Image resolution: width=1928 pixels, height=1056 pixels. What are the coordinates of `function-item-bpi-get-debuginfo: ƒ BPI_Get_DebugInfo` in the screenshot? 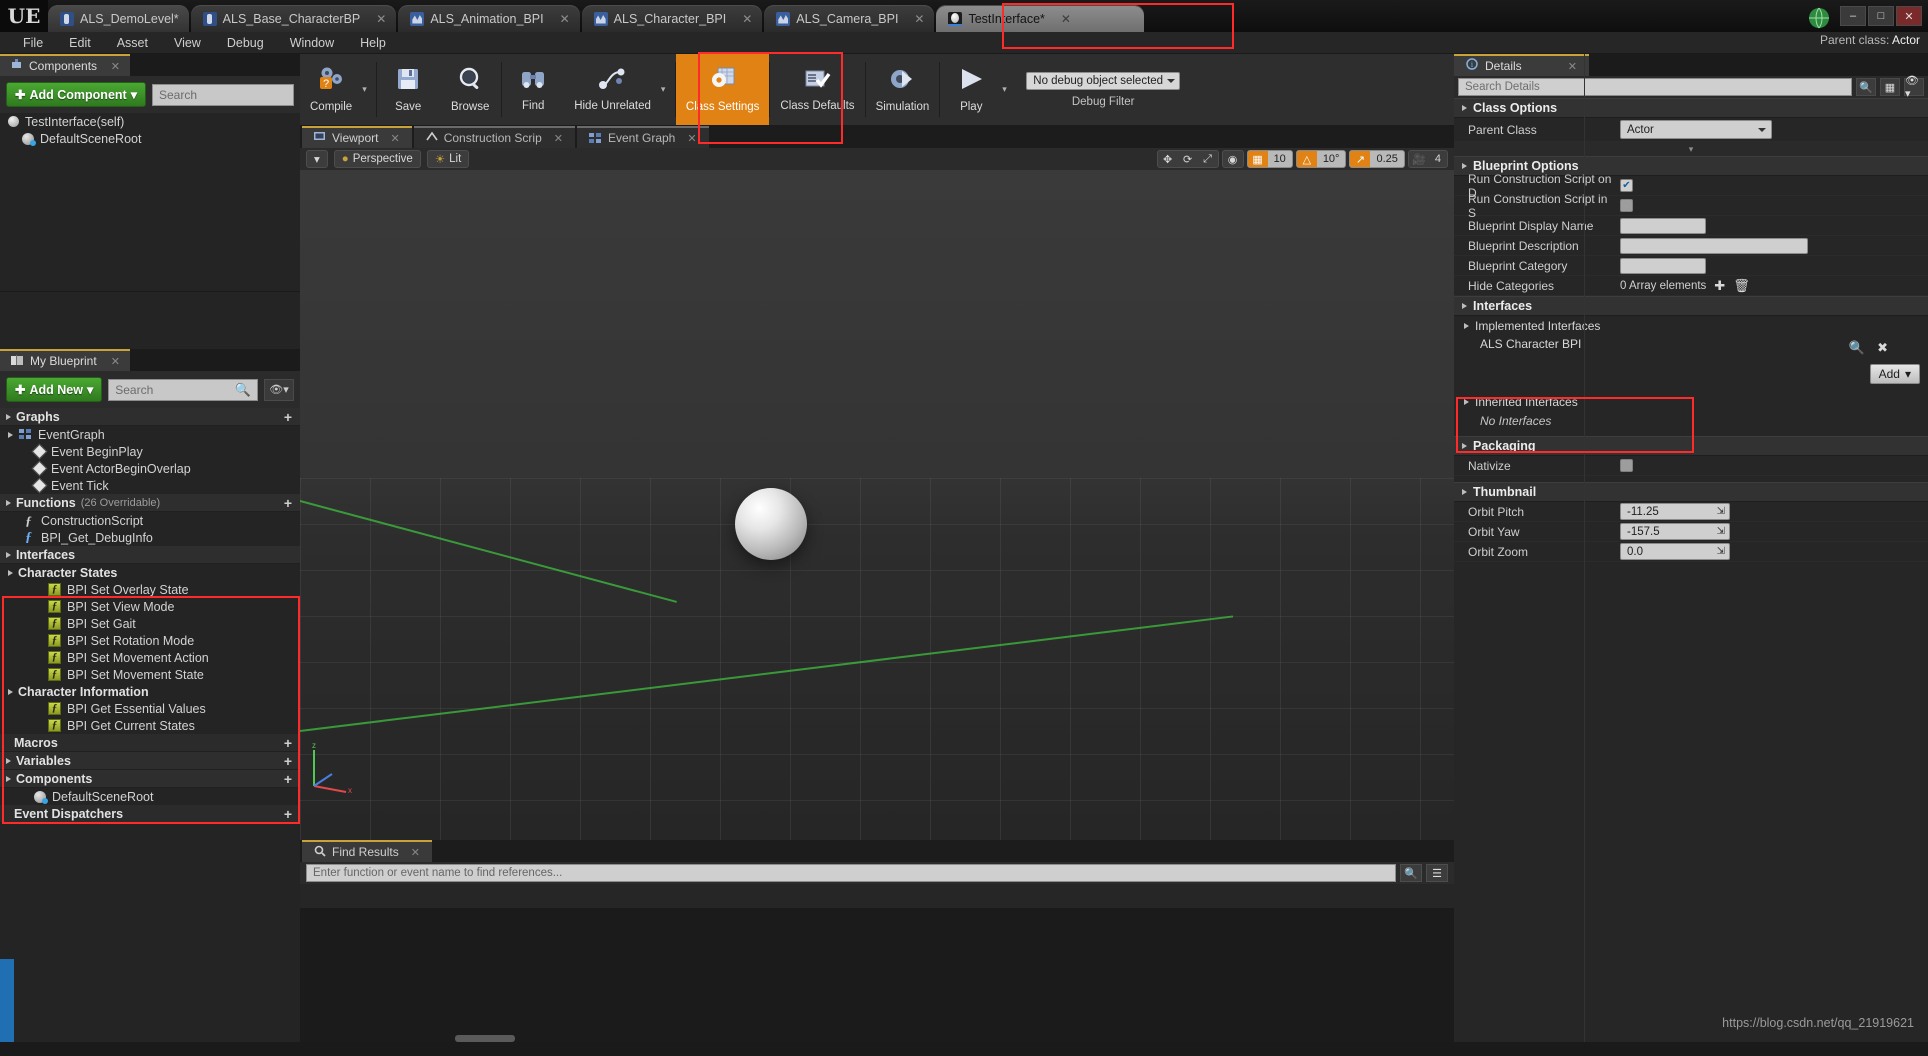 It's located at (150, 537).